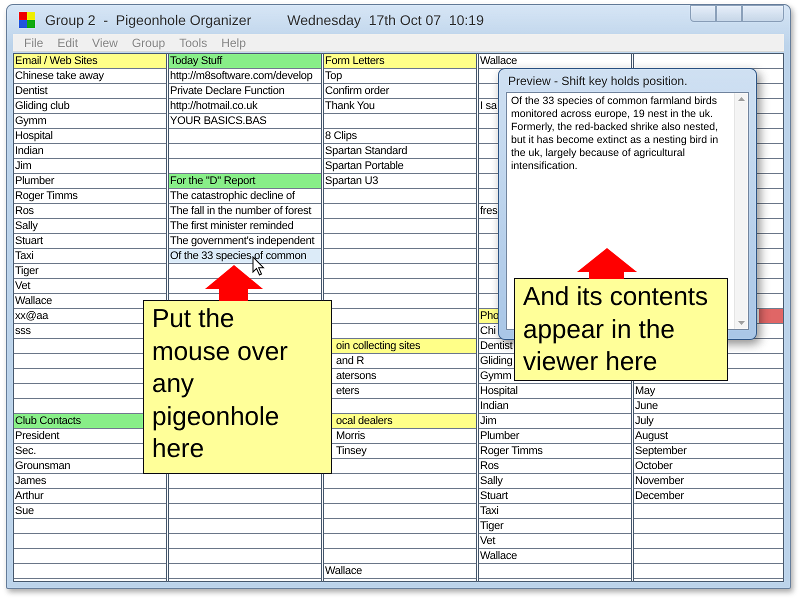  I want to click on preview-title: Preview - Shift key holds position., so click(597, 81).